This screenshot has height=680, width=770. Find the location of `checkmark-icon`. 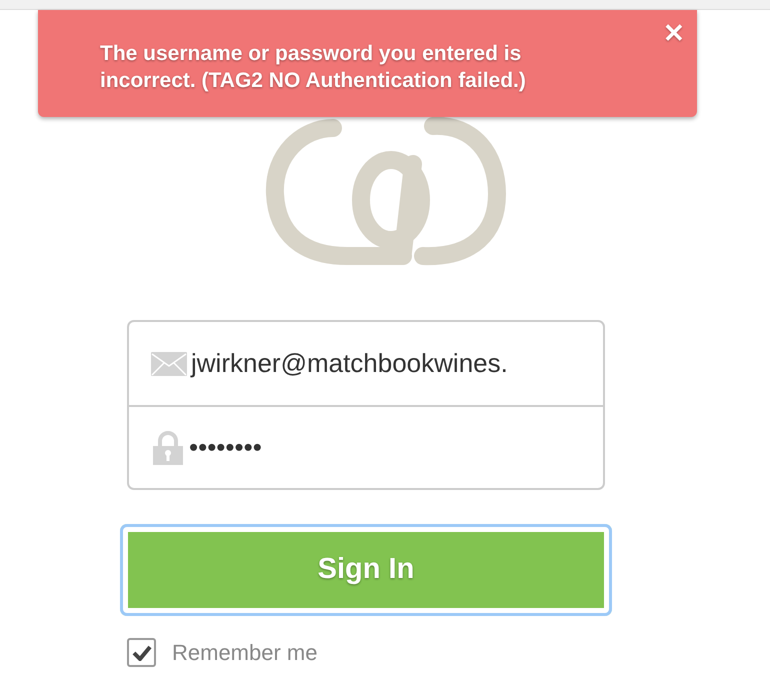

checkmark-icon is located at coordinates (142, 652).